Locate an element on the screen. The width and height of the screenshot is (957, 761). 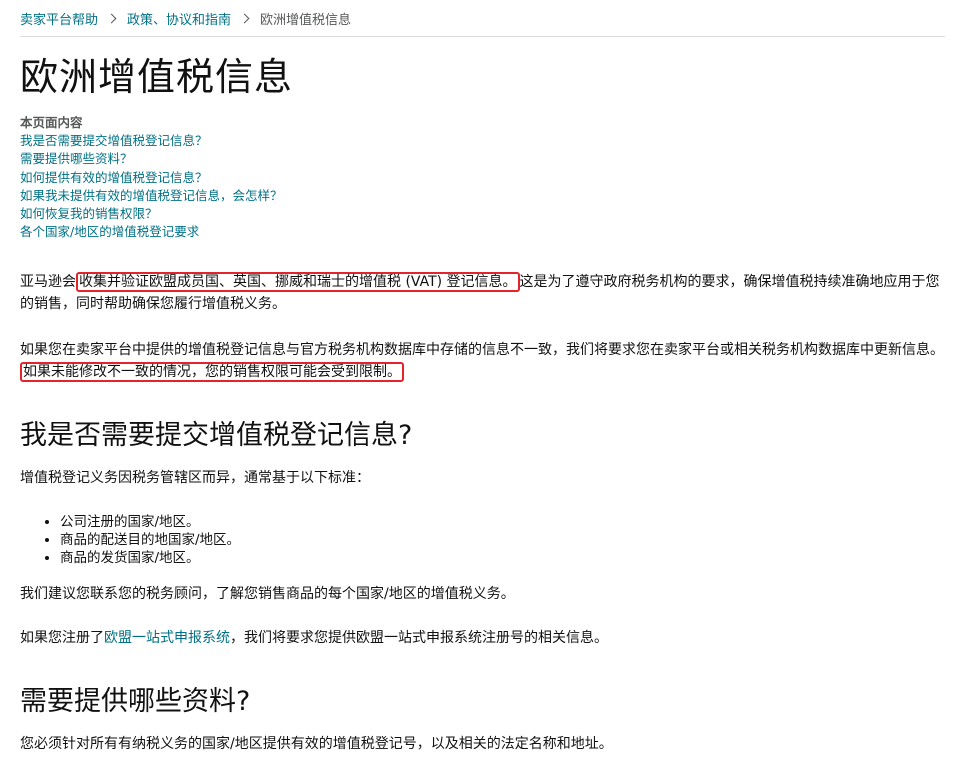
section-heading-required-info: 需要提供哪些资料? is located at coordinates (135, 702).